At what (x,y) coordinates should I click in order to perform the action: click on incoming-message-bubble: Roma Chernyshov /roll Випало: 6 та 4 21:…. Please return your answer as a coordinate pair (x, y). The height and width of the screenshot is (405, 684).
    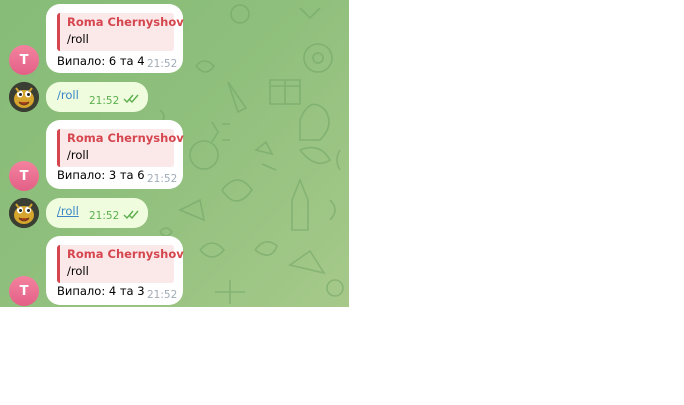
    Looking at the image, I should click on (115, 38).